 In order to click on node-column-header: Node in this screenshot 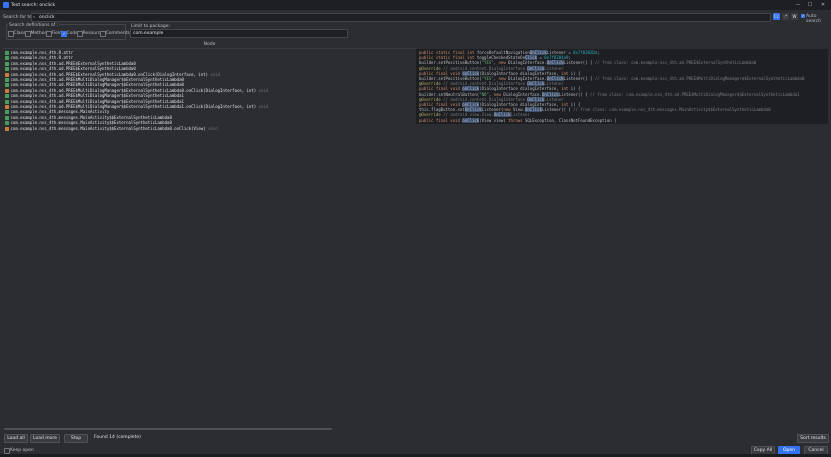, I will do `click(209, 45)`.